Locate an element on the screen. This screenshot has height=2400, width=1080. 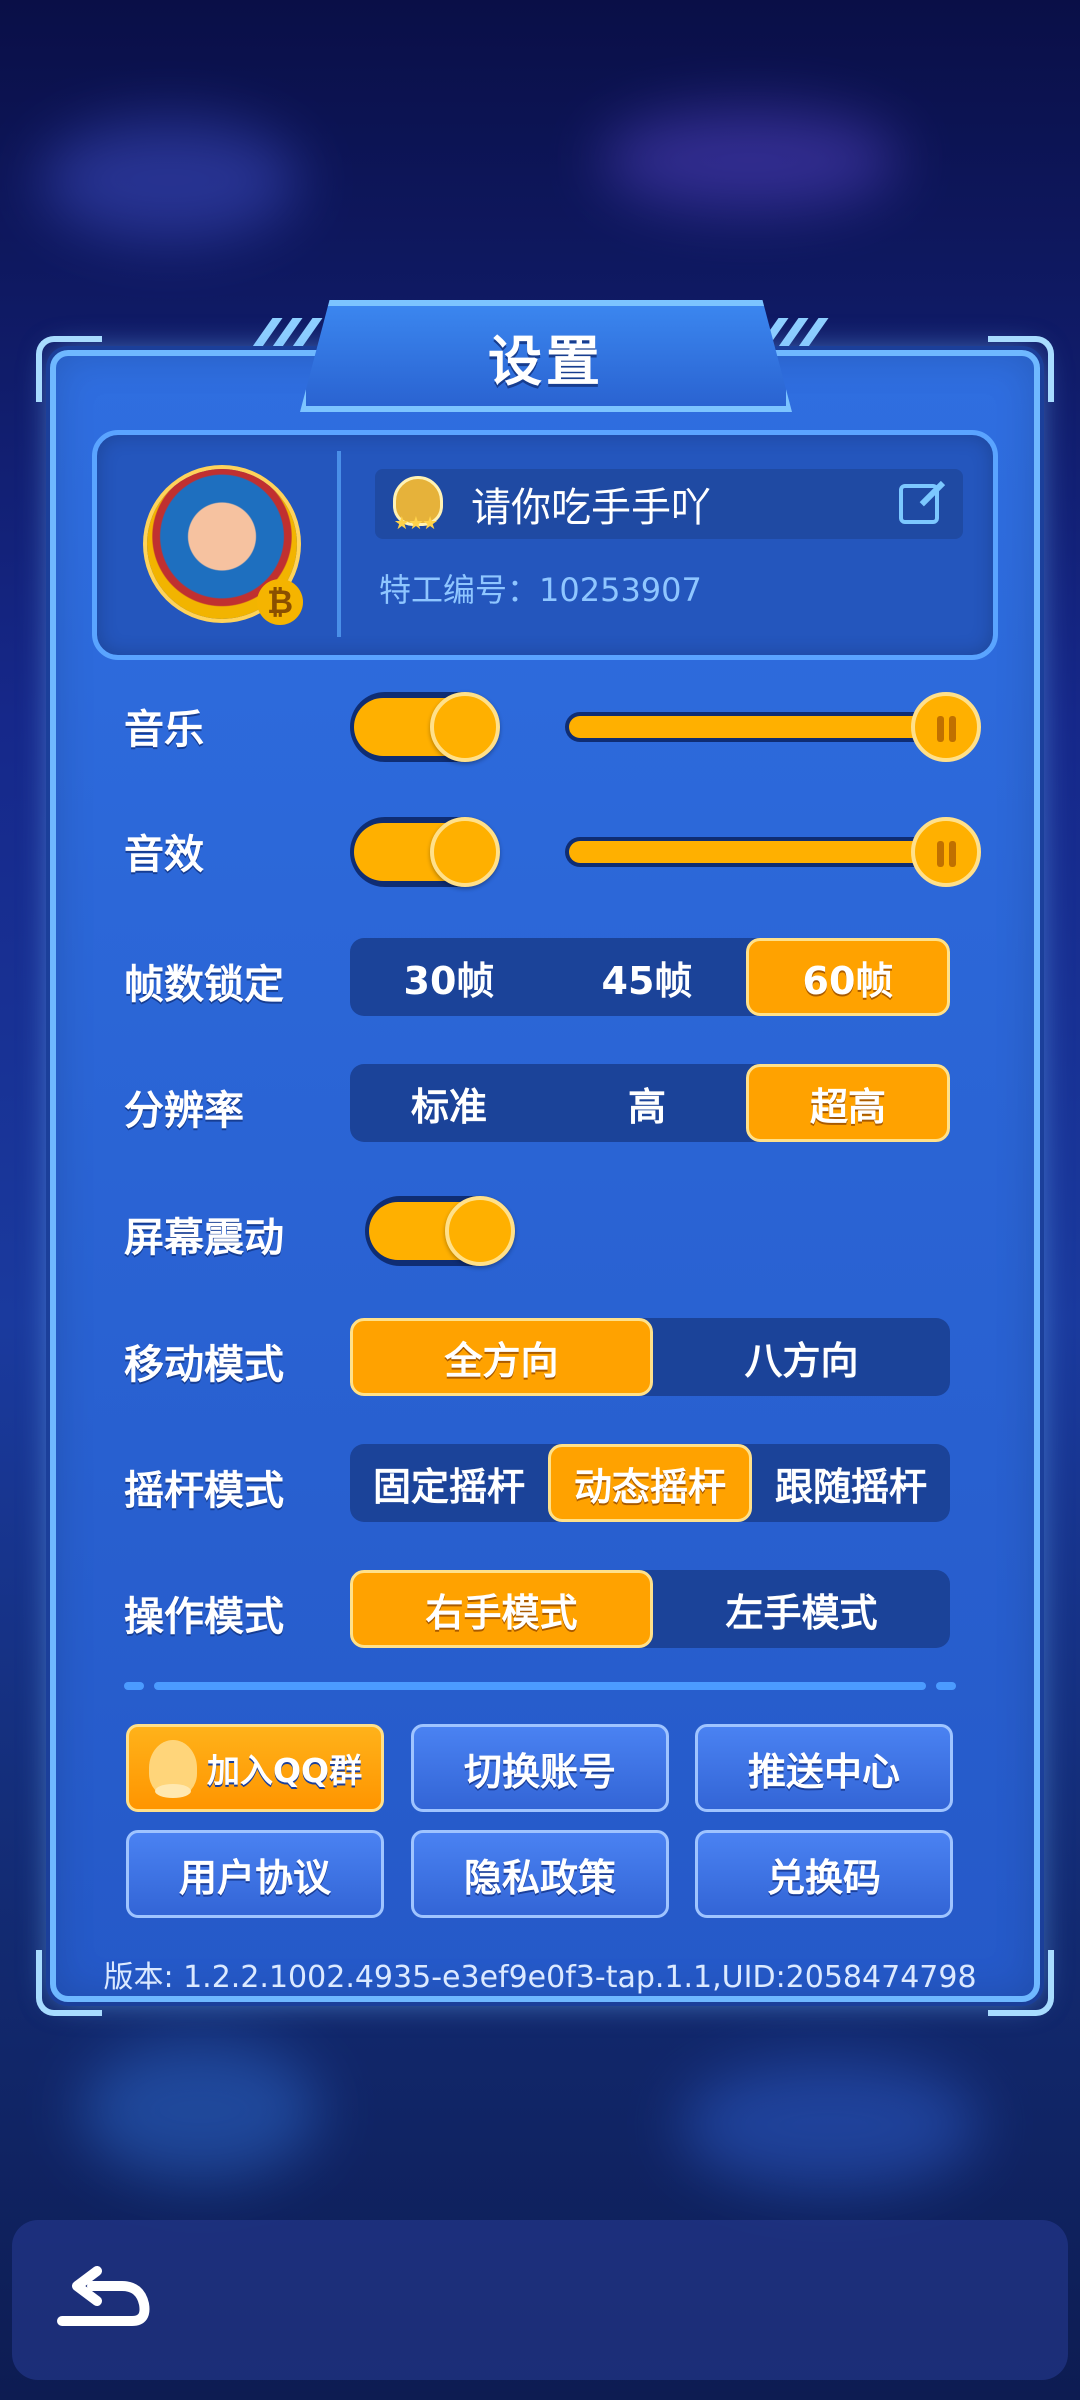
join-qq-label: 加入QQ群 is located at coordinates (285, 1770).